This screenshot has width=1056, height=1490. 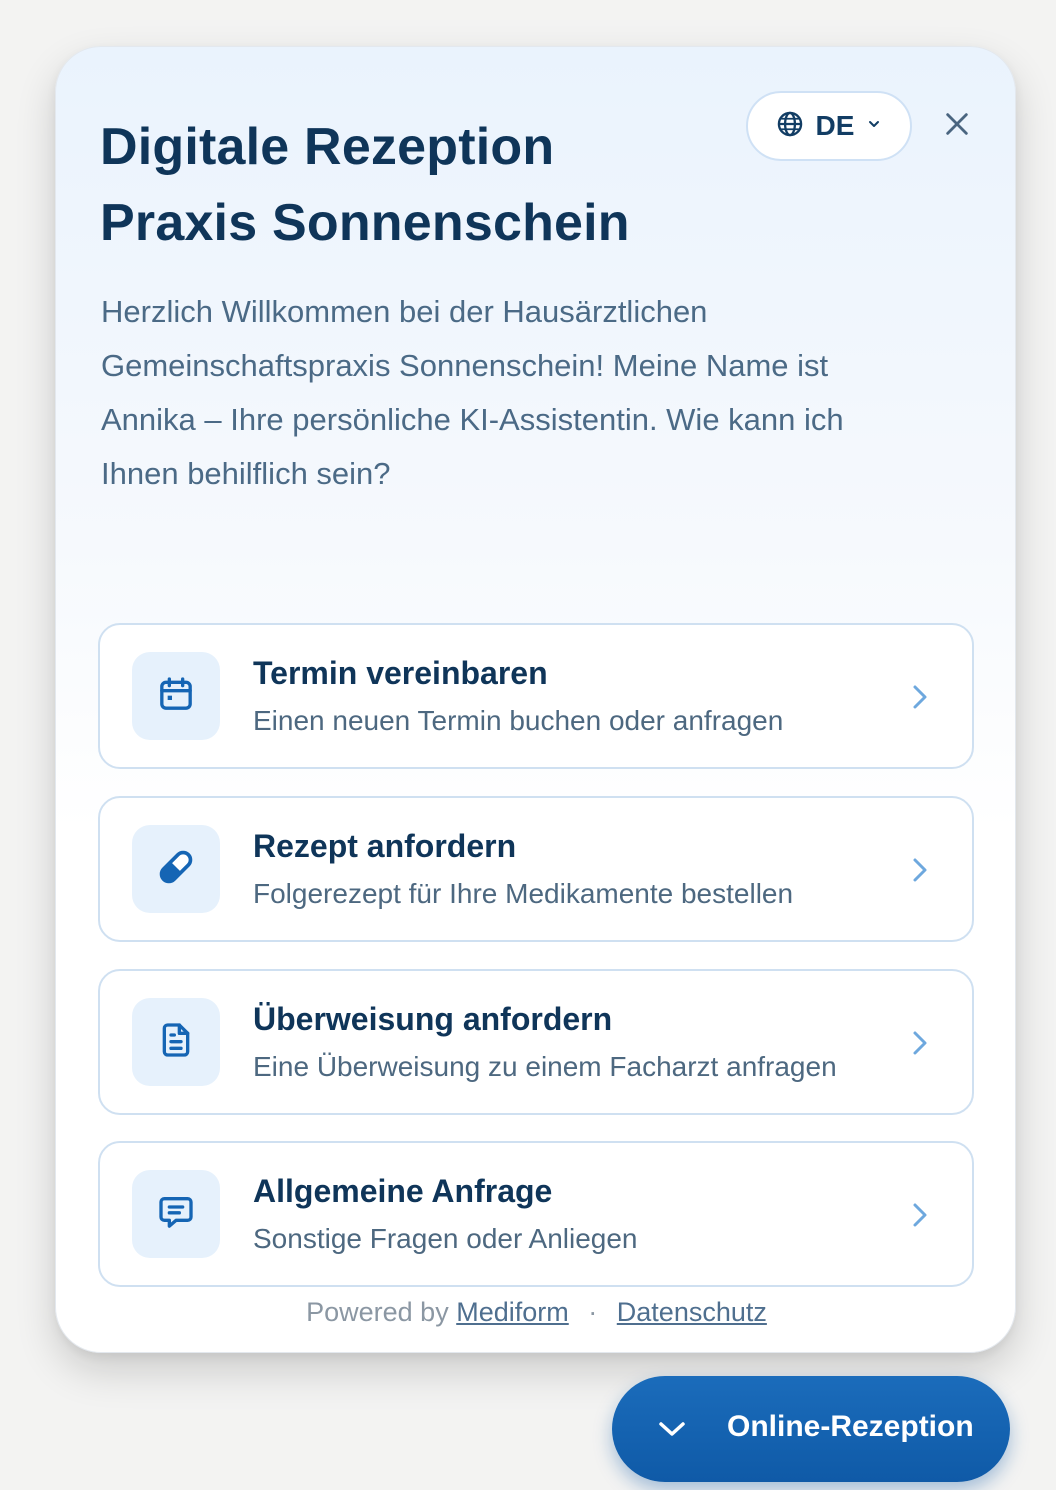 I want to click on chat-icon, so click(x=176, y=1214).